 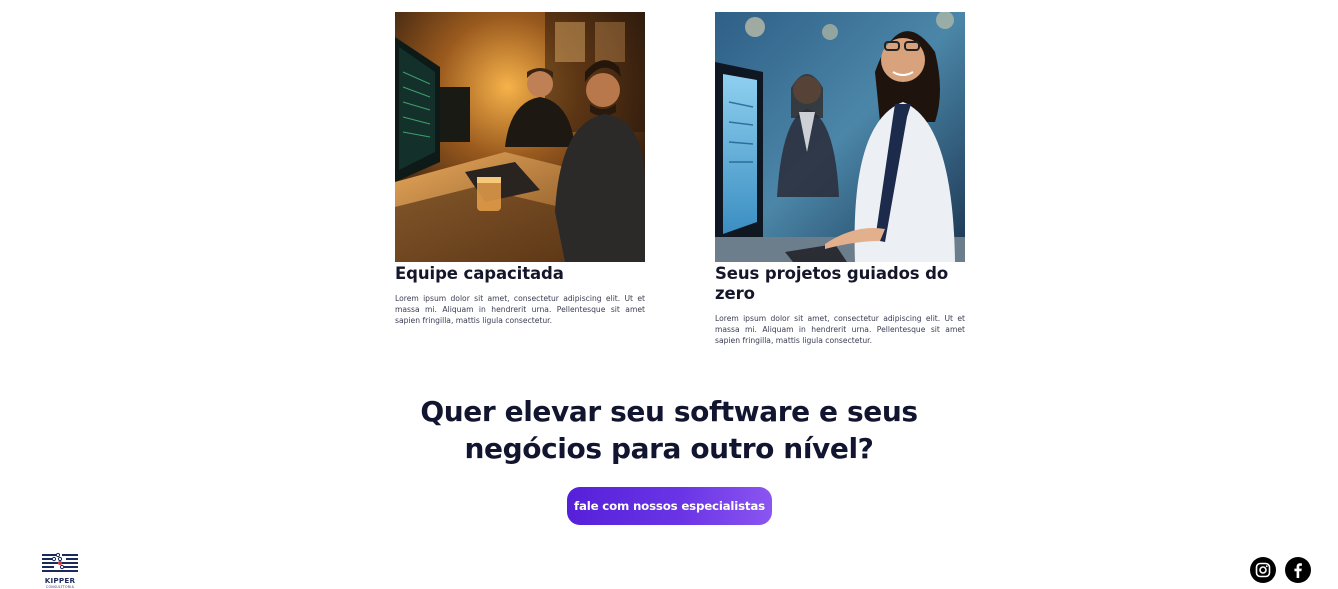 What do you see at coordinates (60, 563) in the screenshot?
I see `circuit-logo-icon` at bounding box center [60, 563].